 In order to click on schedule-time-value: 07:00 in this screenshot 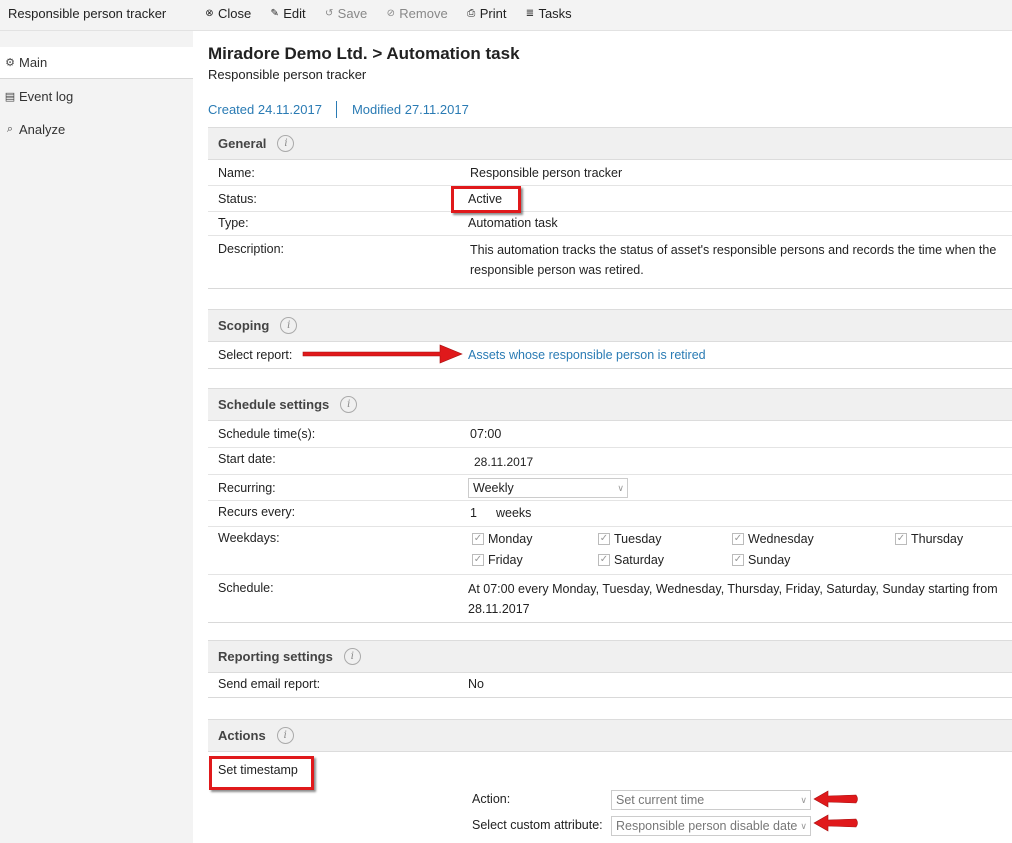, I will do `click(486, 434)`.